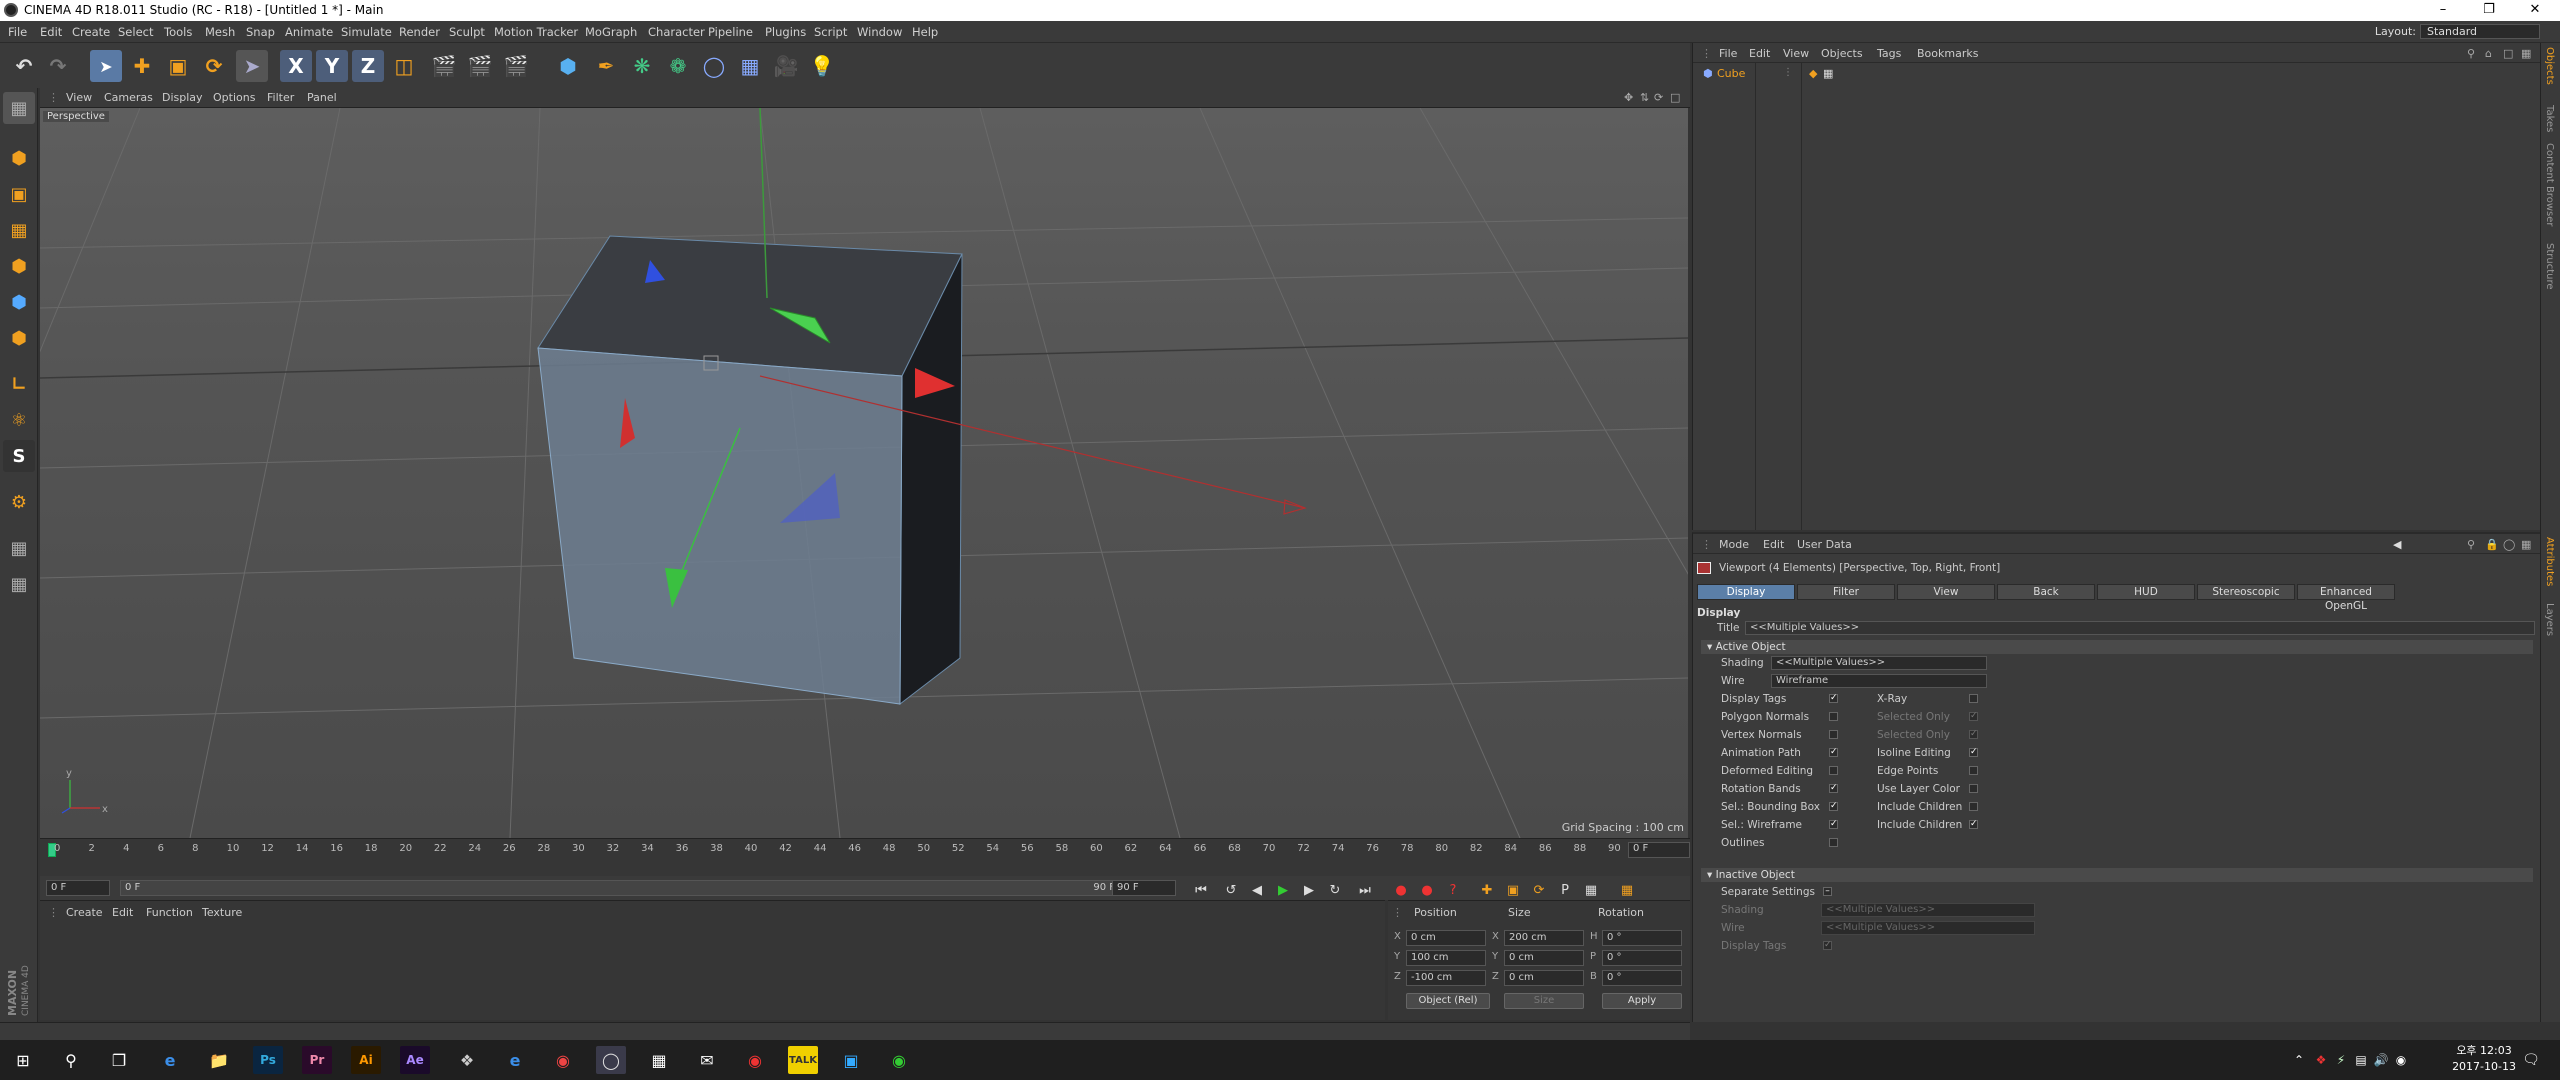 The image size is (2560, 1080). I want to click on axis-mode-icon: ∟, so click(19, 384).